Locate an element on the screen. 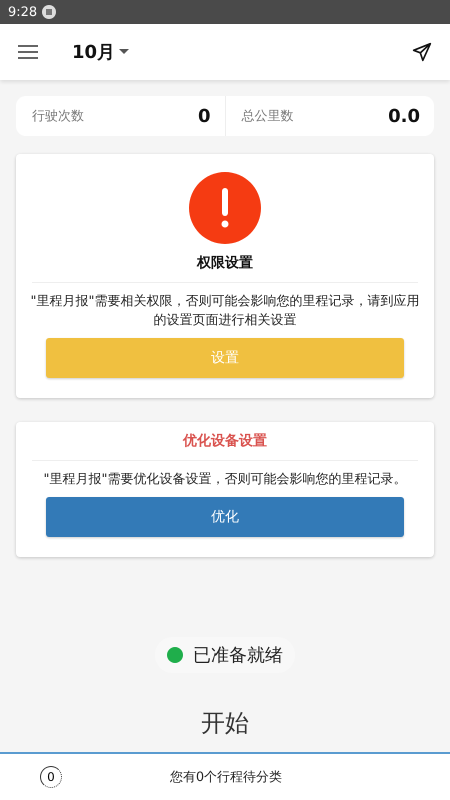 This screenshot has width=450, height=800. menu-button is located at coordinates (28, 52).